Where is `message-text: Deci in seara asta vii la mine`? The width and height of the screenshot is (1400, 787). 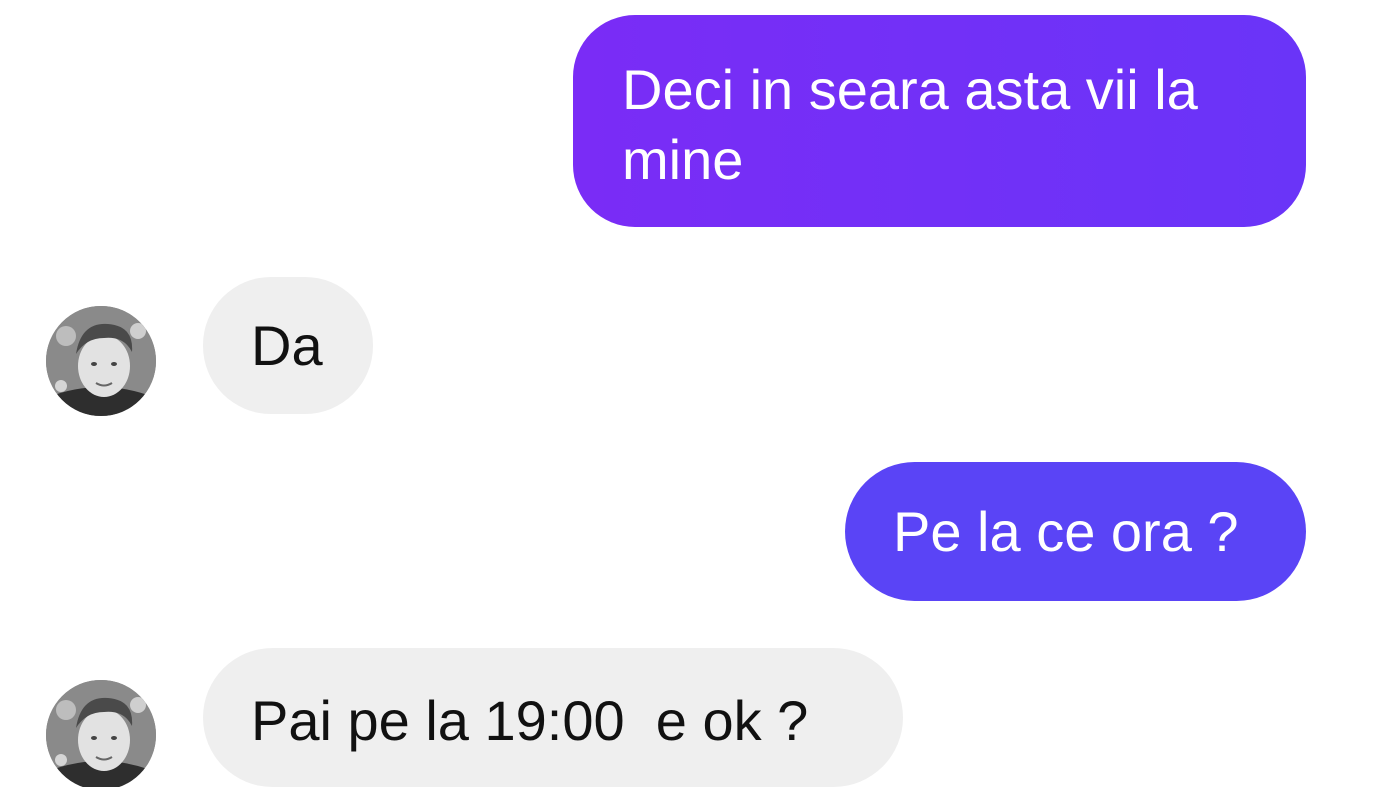
message-text: Deci in seara asta vii la mine is located at coordinates (910, 124).